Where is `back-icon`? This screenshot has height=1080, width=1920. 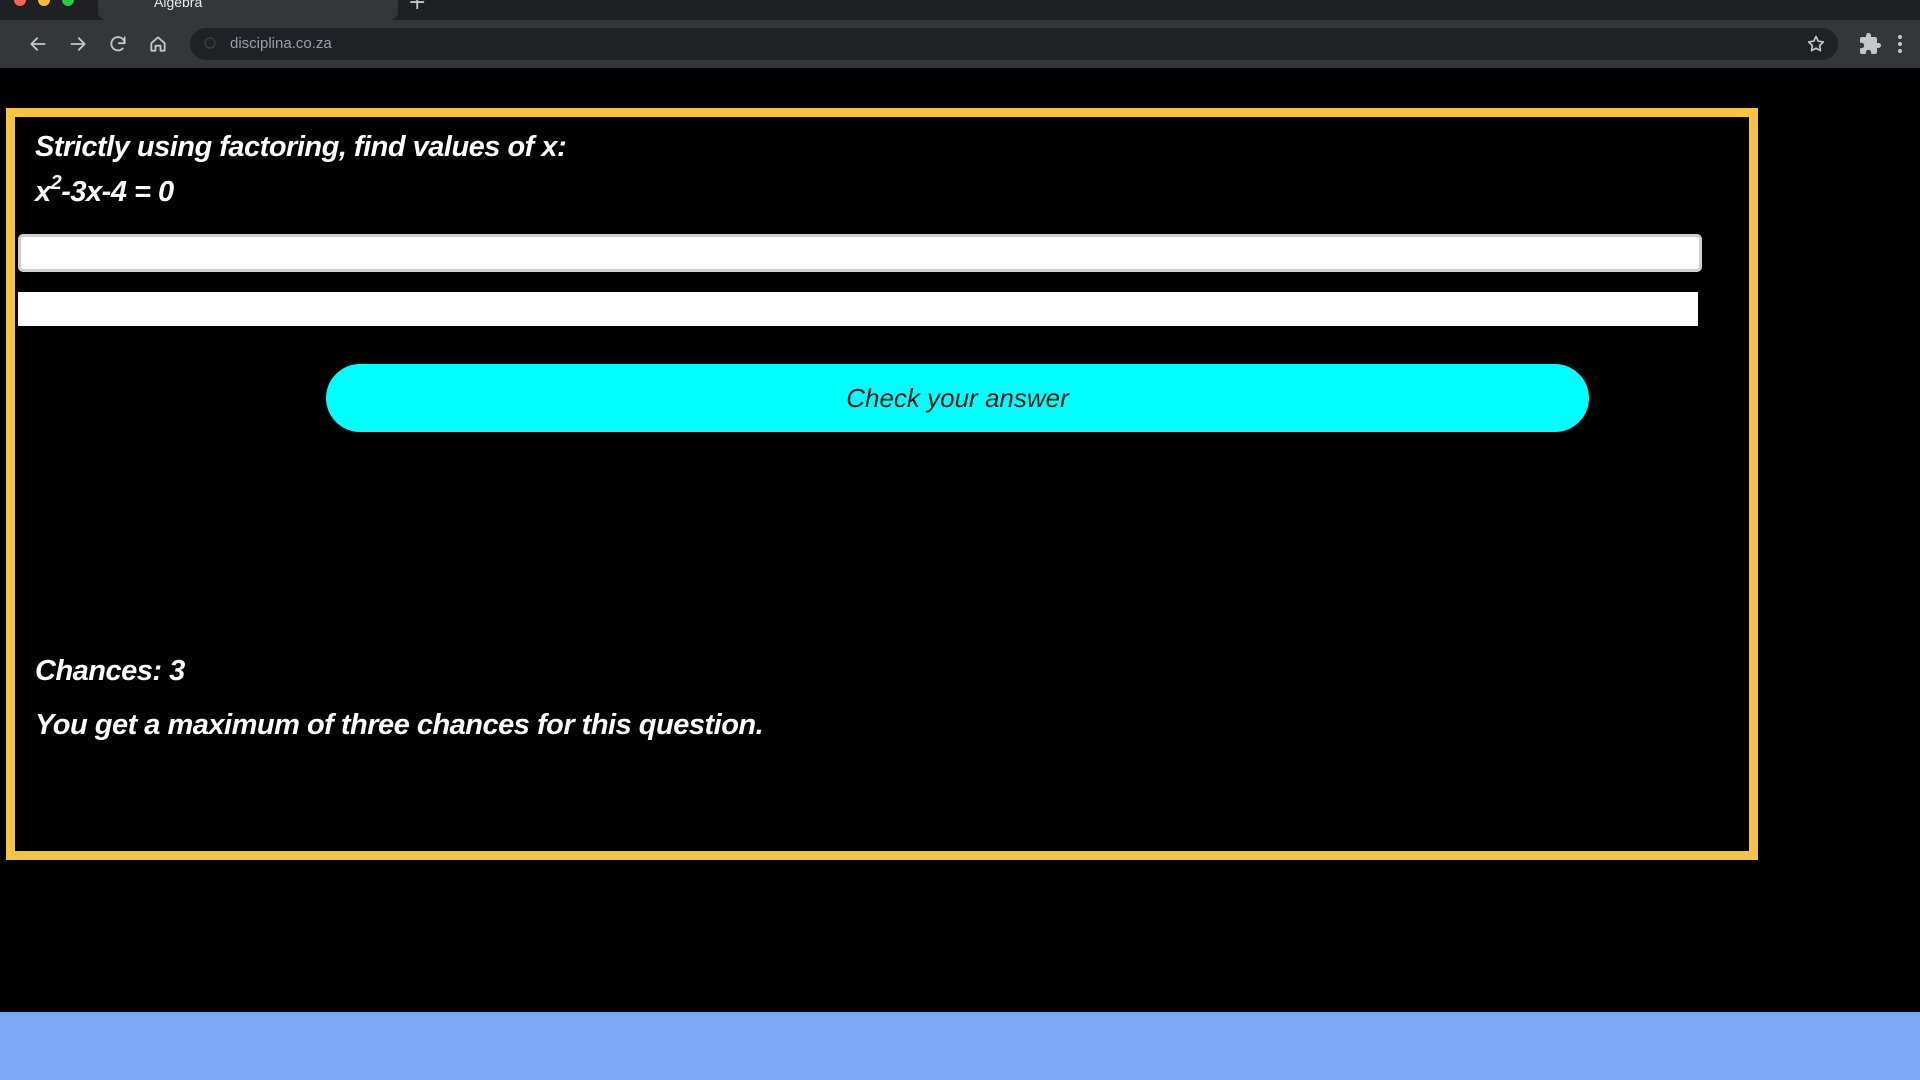 back-icon is located at coordinates (38, 44).